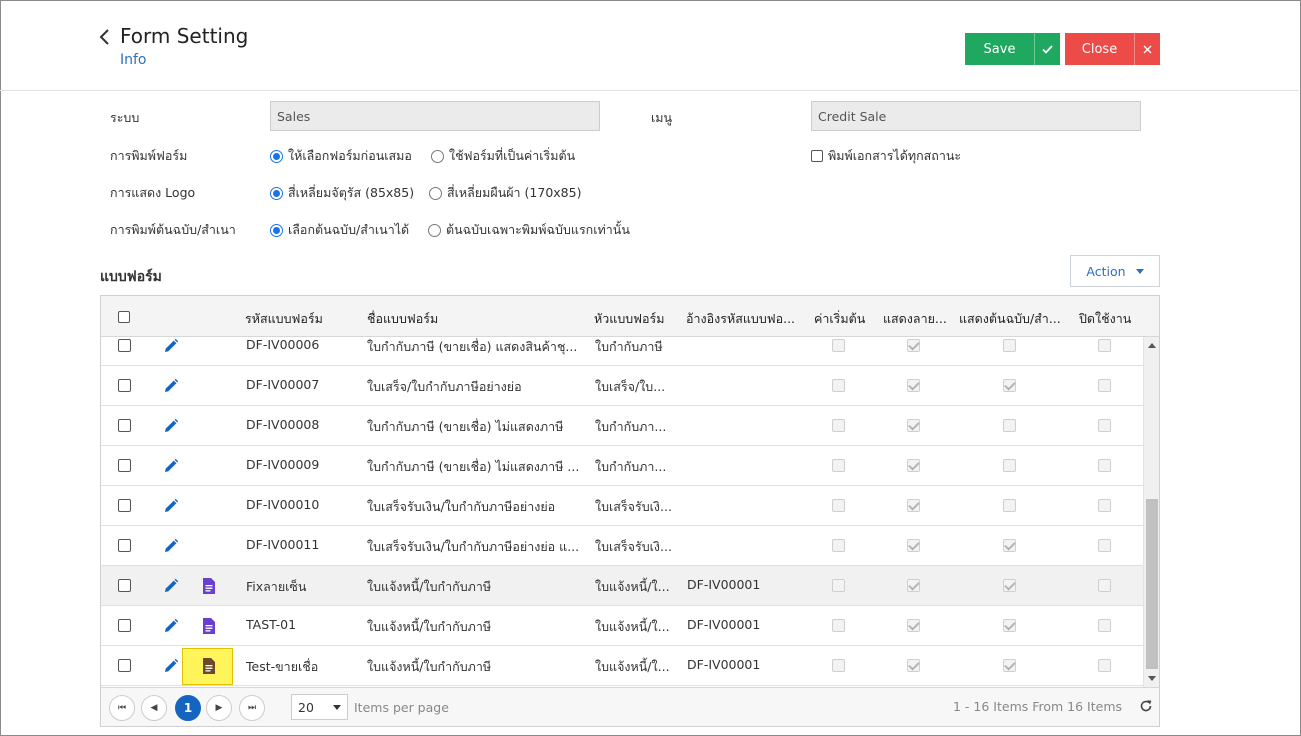  Describe the element at coordinates (503, 156) in the screenshot. I see `print-form-option-default: ใช้ฟอร์มที่เป็นค่าเริ่มต้น` at that location.